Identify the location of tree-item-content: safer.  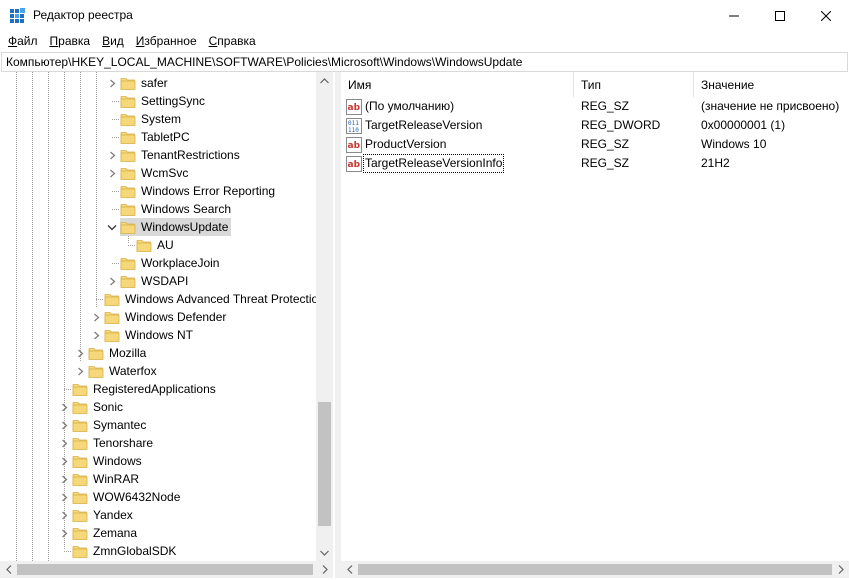
(145, 83).